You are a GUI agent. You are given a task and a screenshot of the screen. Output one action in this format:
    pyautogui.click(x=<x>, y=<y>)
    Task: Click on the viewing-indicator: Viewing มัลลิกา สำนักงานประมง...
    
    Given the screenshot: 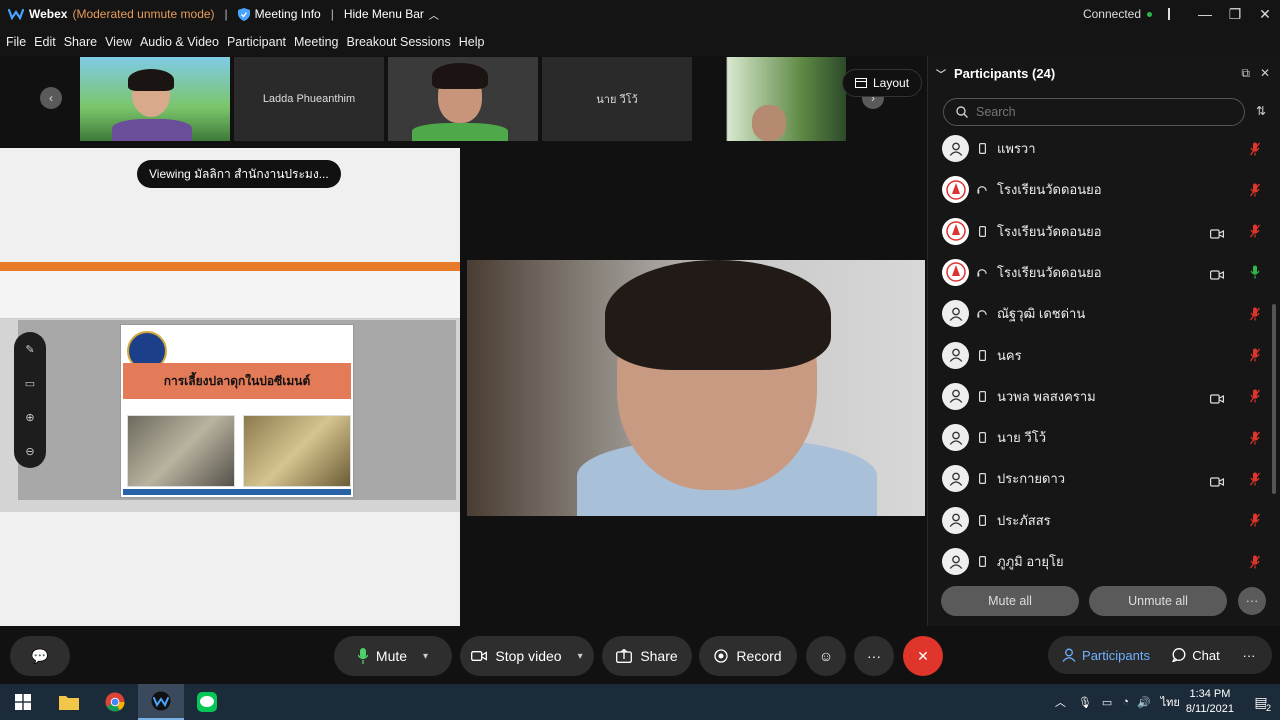 What is the action you would take?
    pyautogui.click(x=239, y=174)
    